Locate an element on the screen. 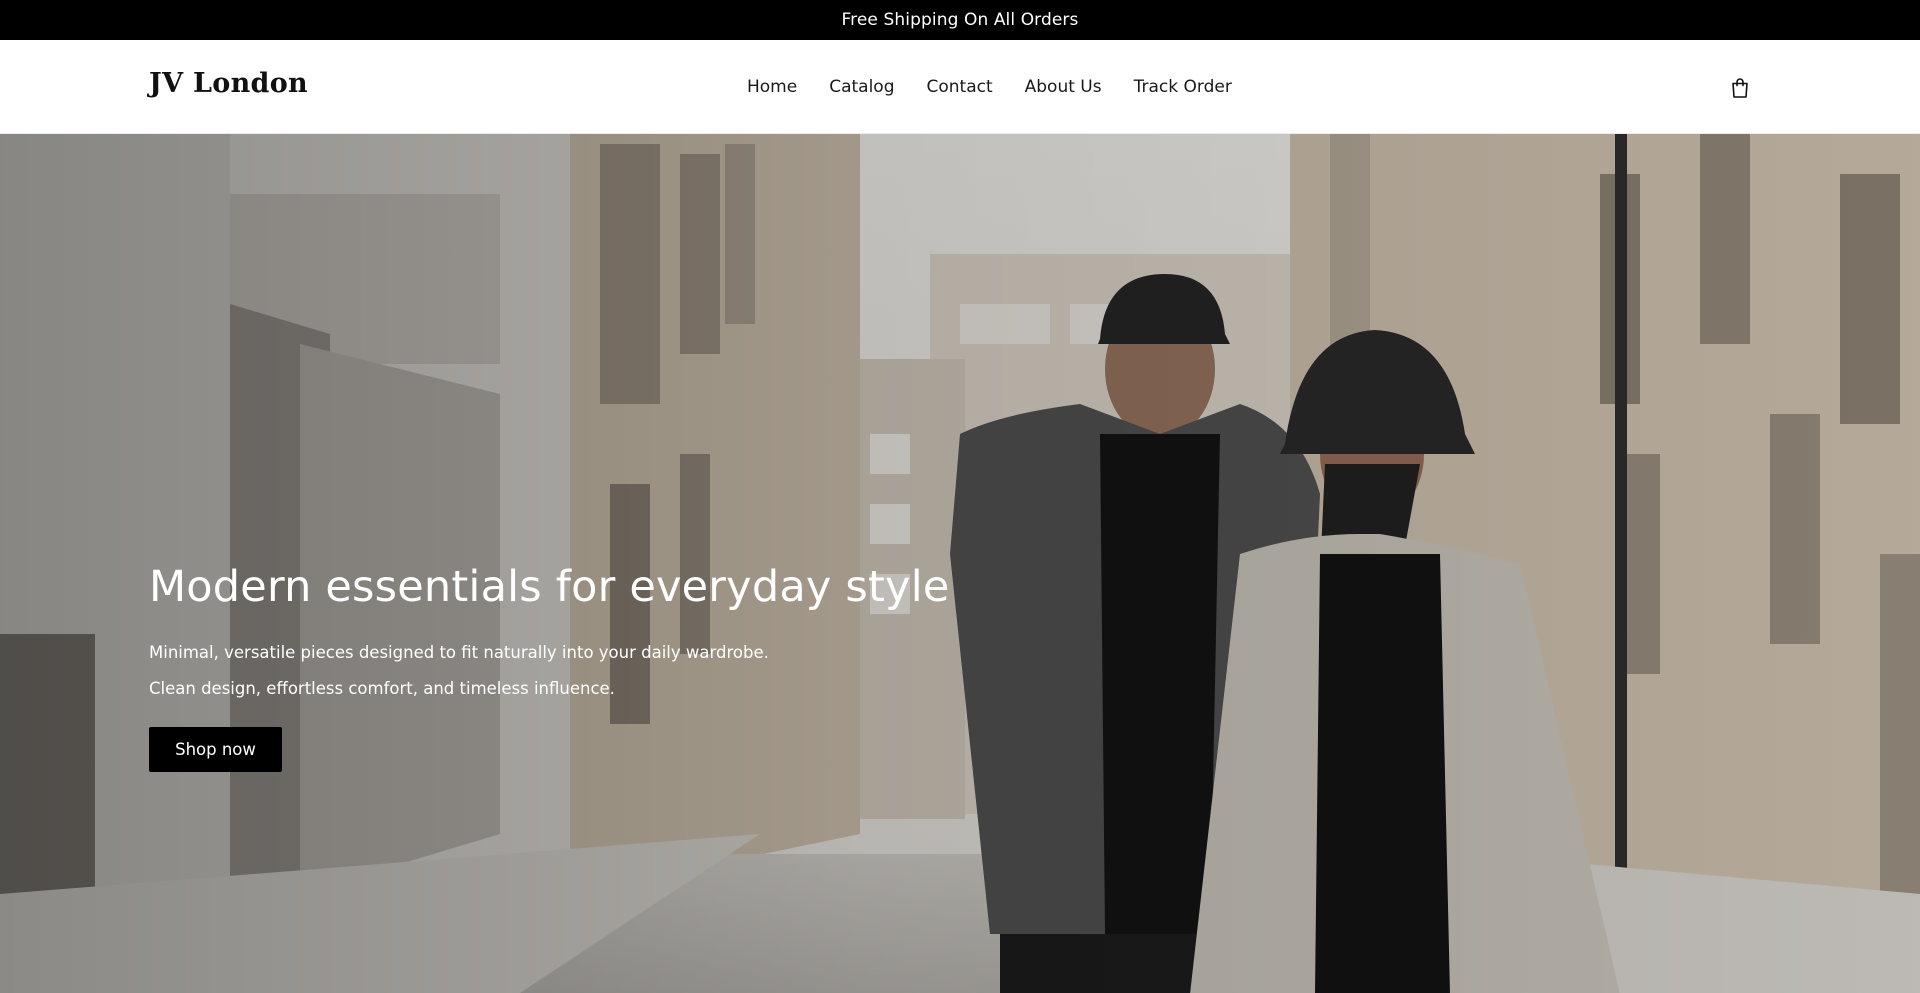 Image resolution: width=1920 pixels, height=993 pixels. cart-button is located at coordinates (1740, 88).